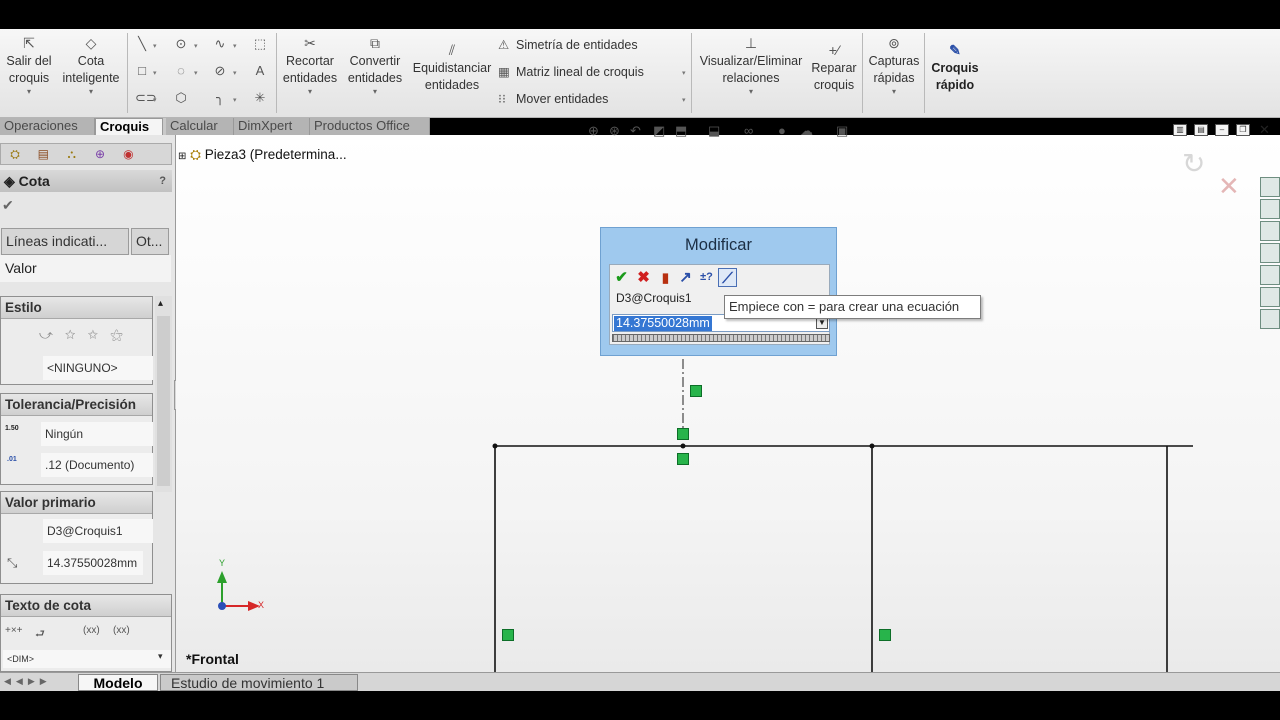 This screenshot has width=1280, height=720. I want to click on restore-icon: ❐, so click(1243, 130).